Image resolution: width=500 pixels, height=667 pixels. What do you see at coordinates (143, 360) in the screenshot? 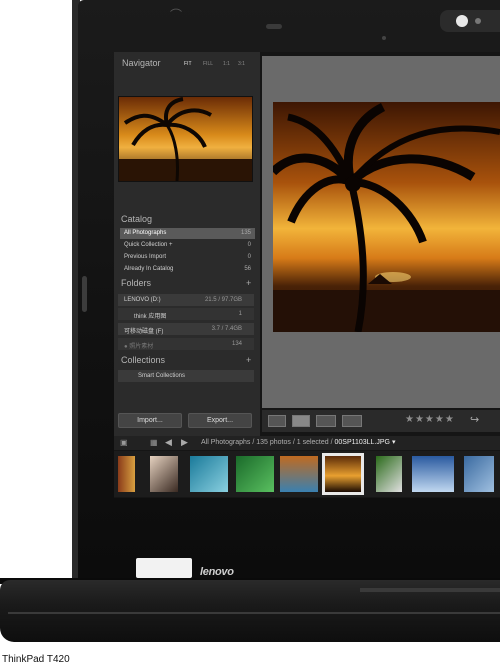
I see `collections-title: Collections` at bounding box center [143, 360].